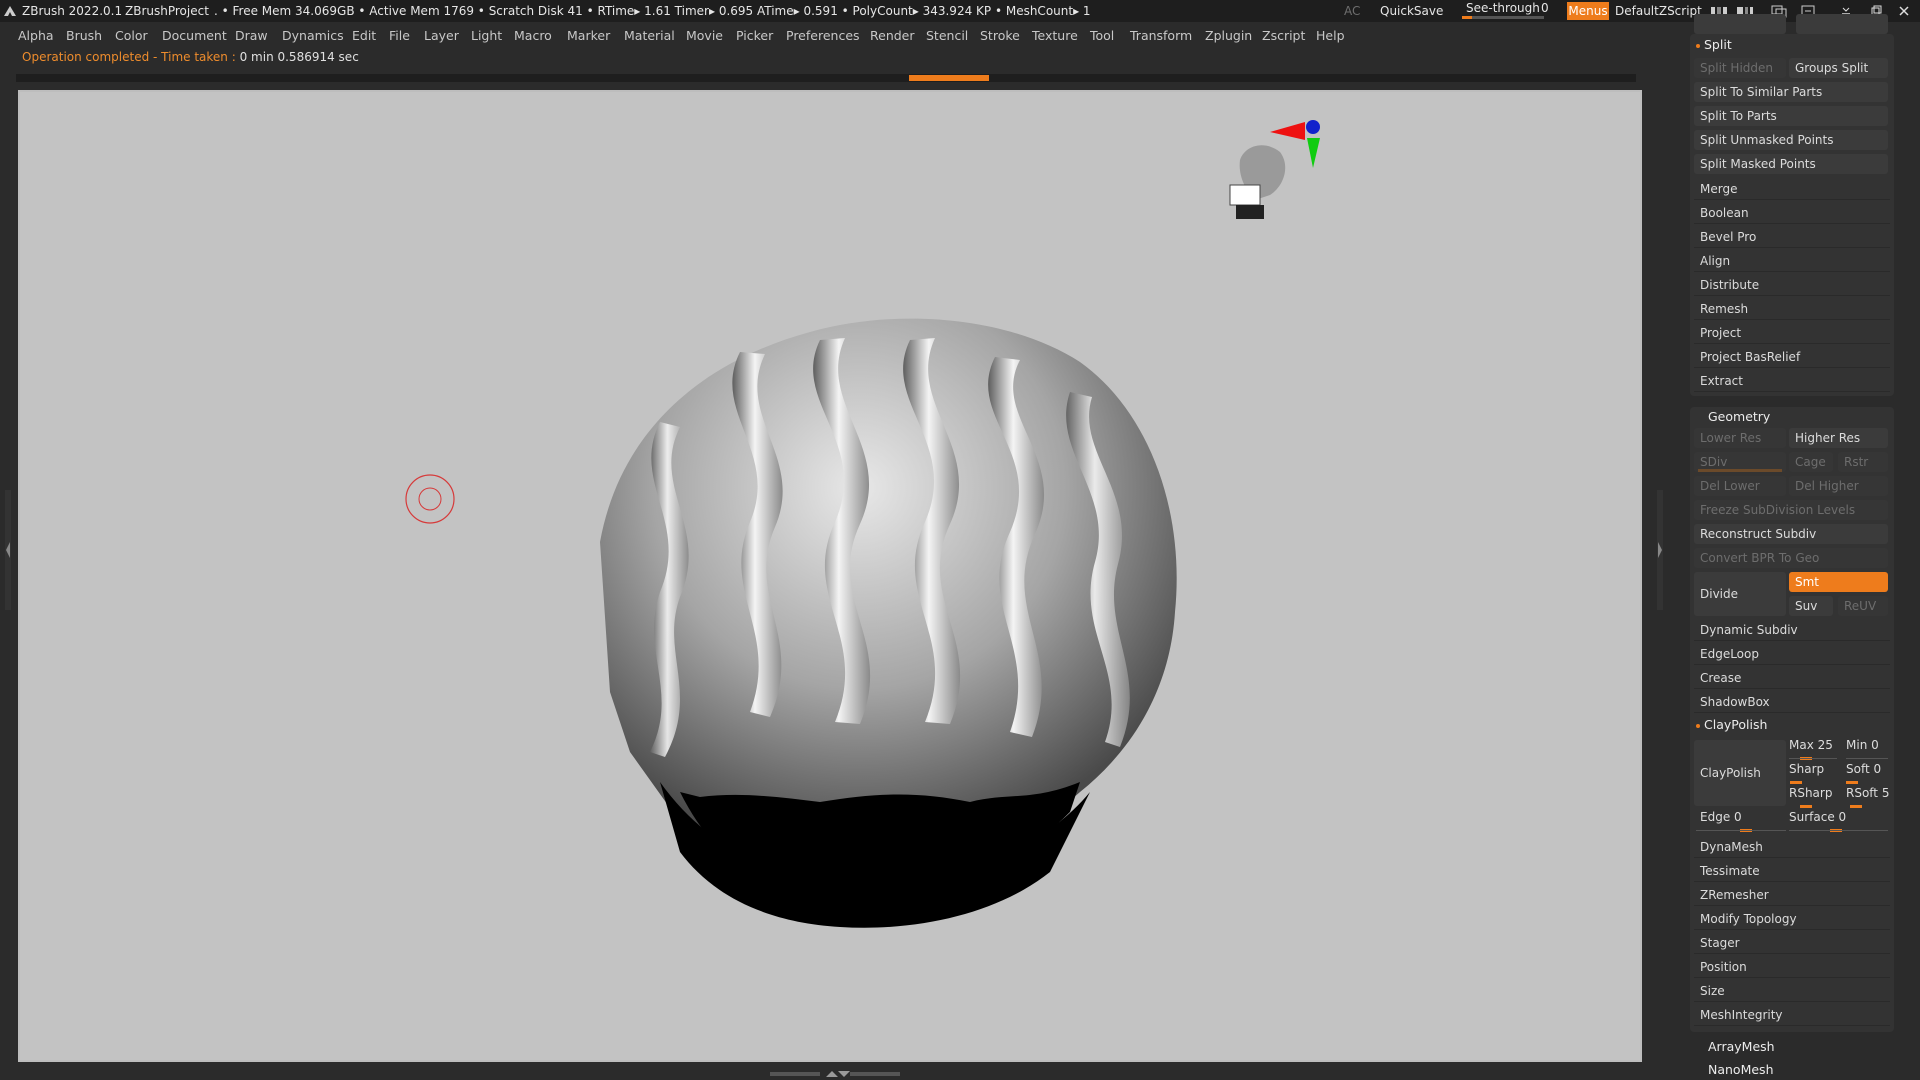  What do you see at coordinates (1792, 1015) in the screenshot?
I see `meshintegrity-row: MeshIntegrity` at bounding box center [1792, 1015].